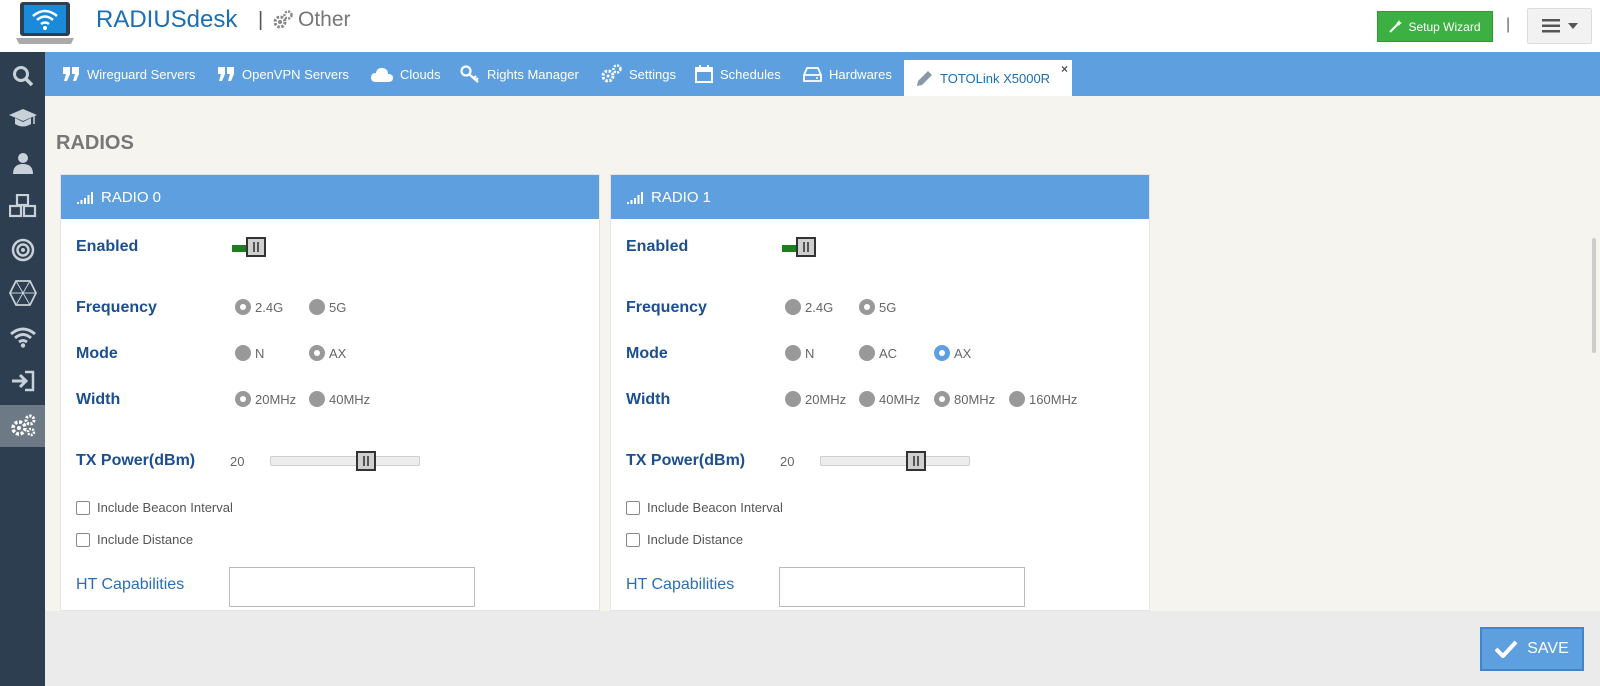 This screenshot has width=1600, height=686. What do you see at coordinates (1572, 26) in the screenshot?
I see `caret-down-icon` at bounding box center [1572, 26].